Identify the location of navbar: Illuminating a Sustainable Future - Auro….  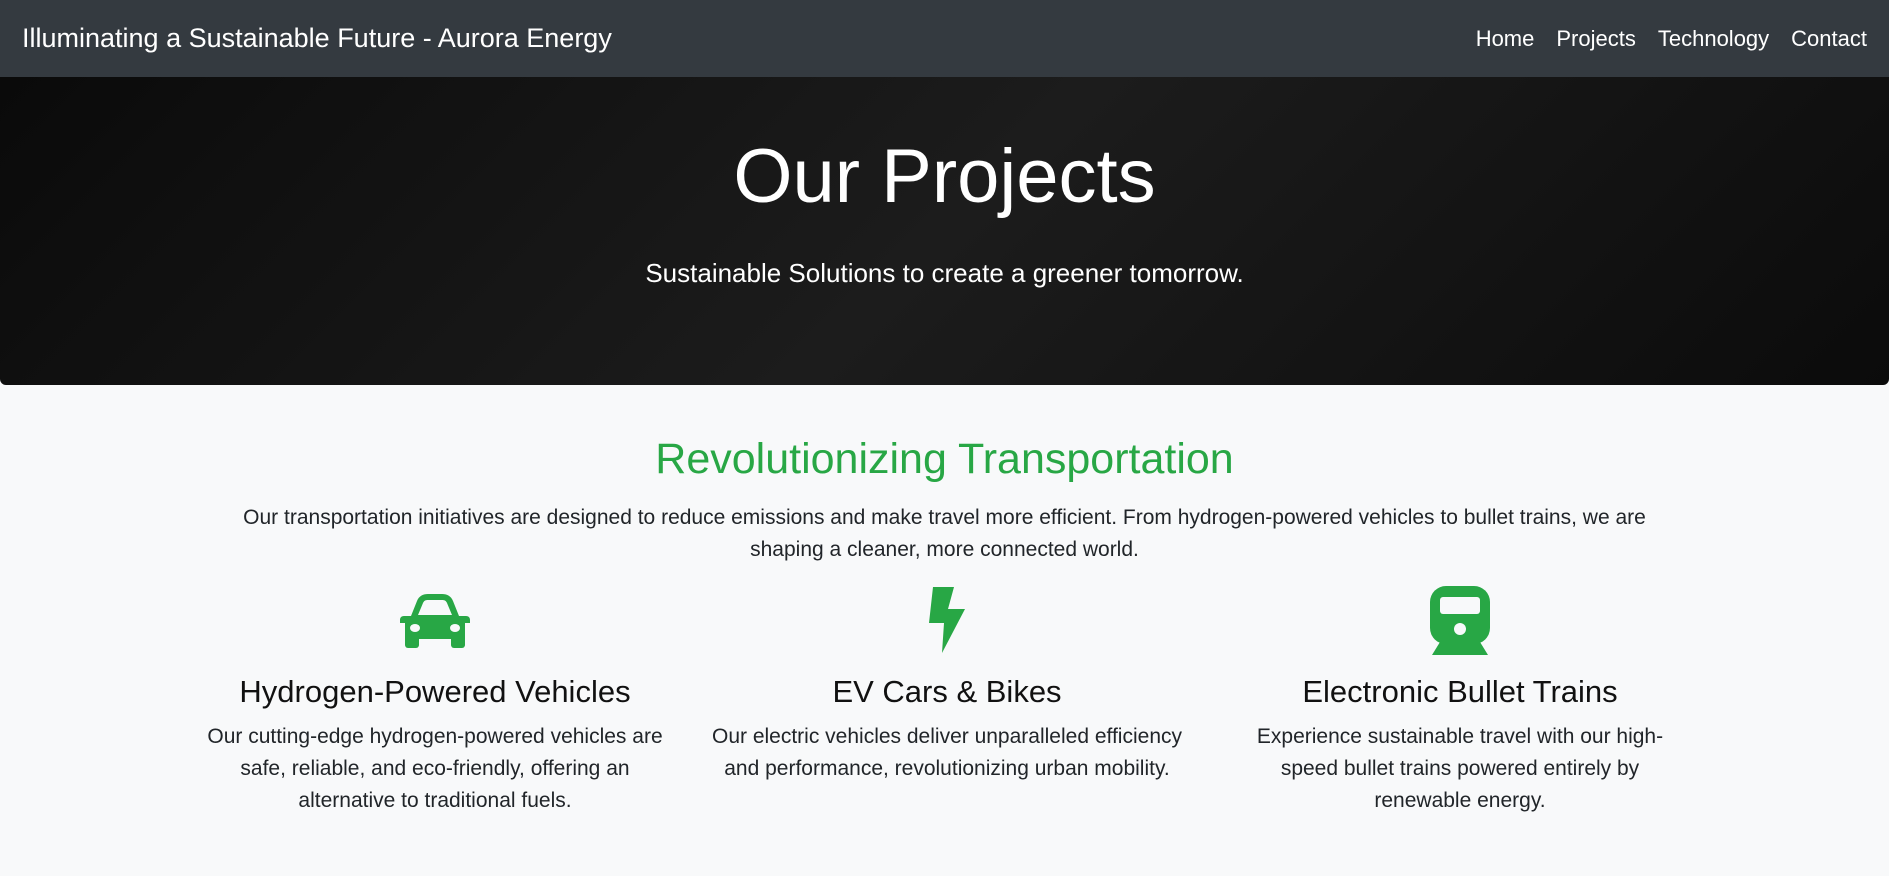
(944, 38).